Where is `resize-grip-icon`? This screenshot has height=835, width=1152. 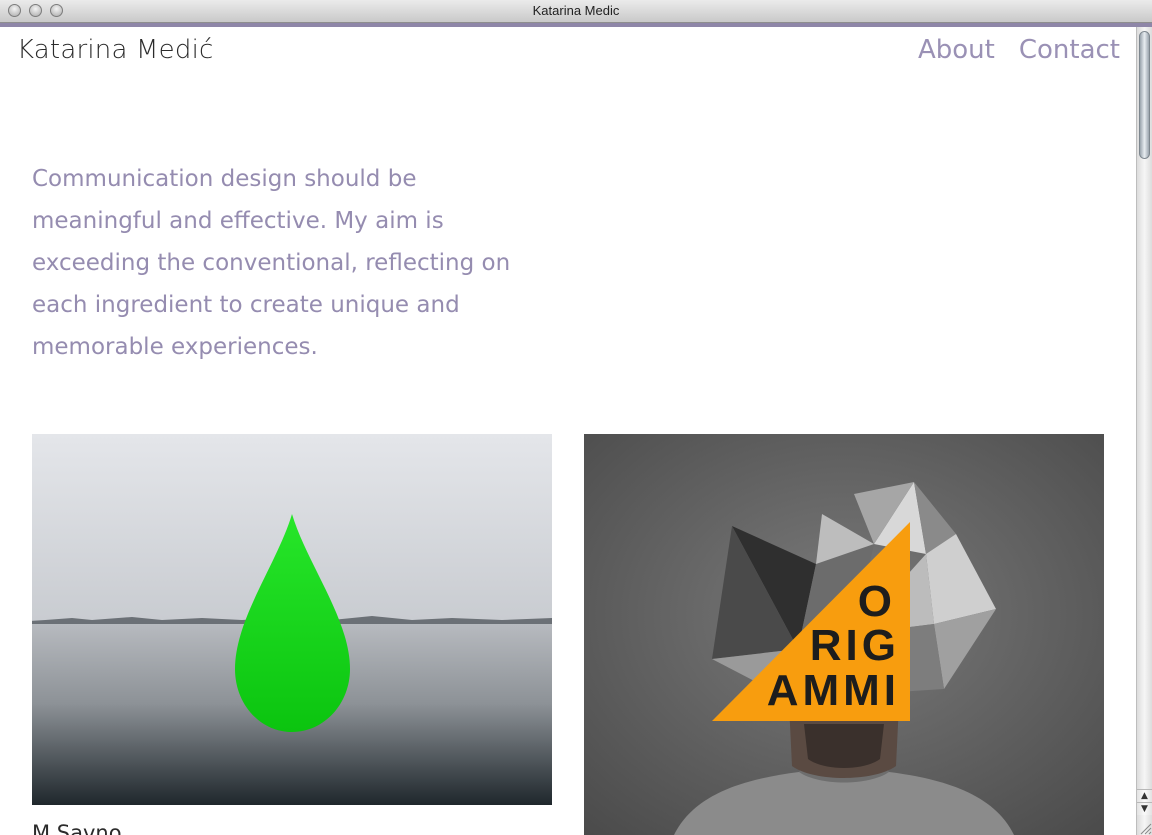
resize-grip-icon is located at coordinates (1145, 827).